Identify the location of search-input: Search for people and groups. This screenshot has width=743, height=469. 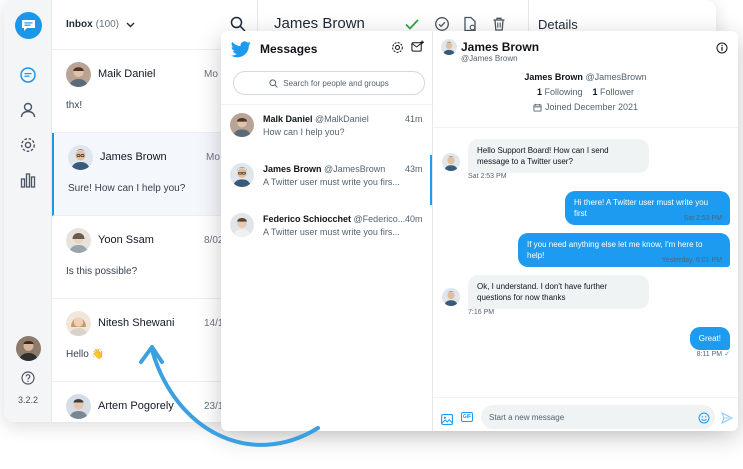
(329, 83).